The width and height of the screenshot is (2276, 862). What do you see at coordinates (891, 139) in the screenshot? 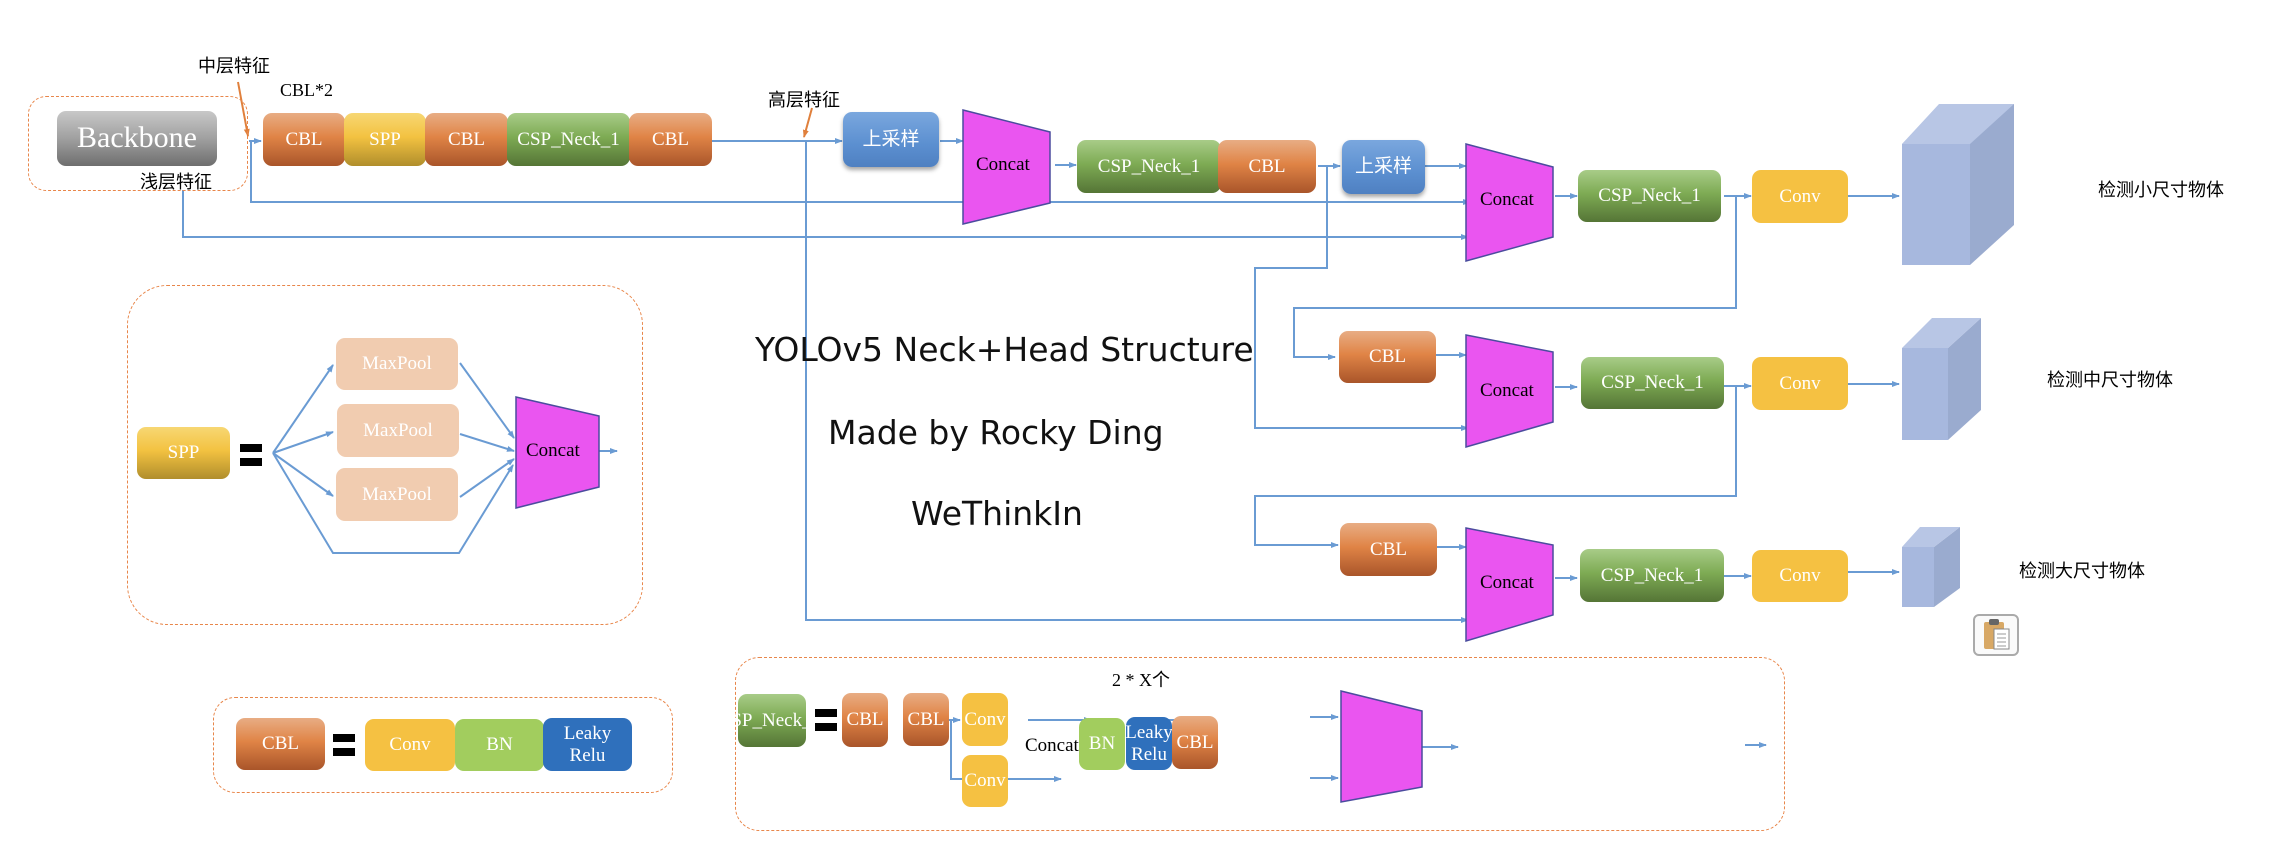
I see `upsample-1: 上采样` at bounding box center [891, 139].